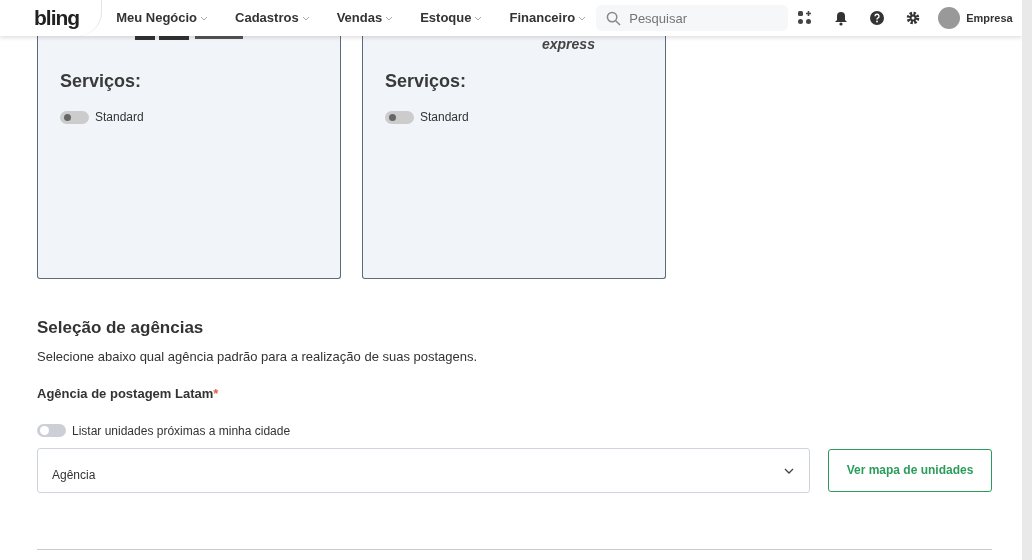 The height and width of the screenshot is (560, 1032). I want to click on avatar, so click(949, 18).